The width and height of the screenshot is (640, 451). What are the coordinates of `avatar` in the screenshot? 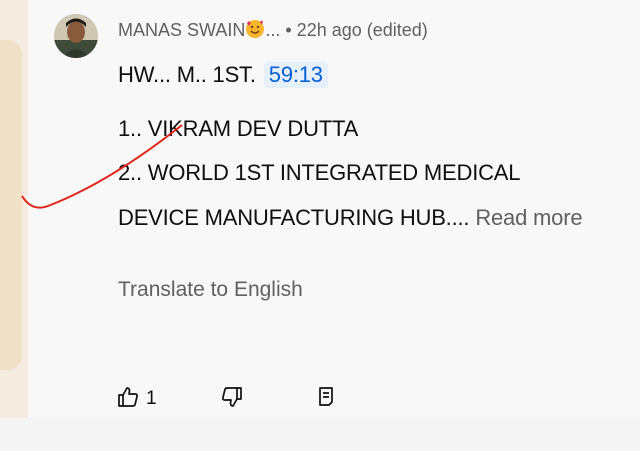 It's located at (76, 36).